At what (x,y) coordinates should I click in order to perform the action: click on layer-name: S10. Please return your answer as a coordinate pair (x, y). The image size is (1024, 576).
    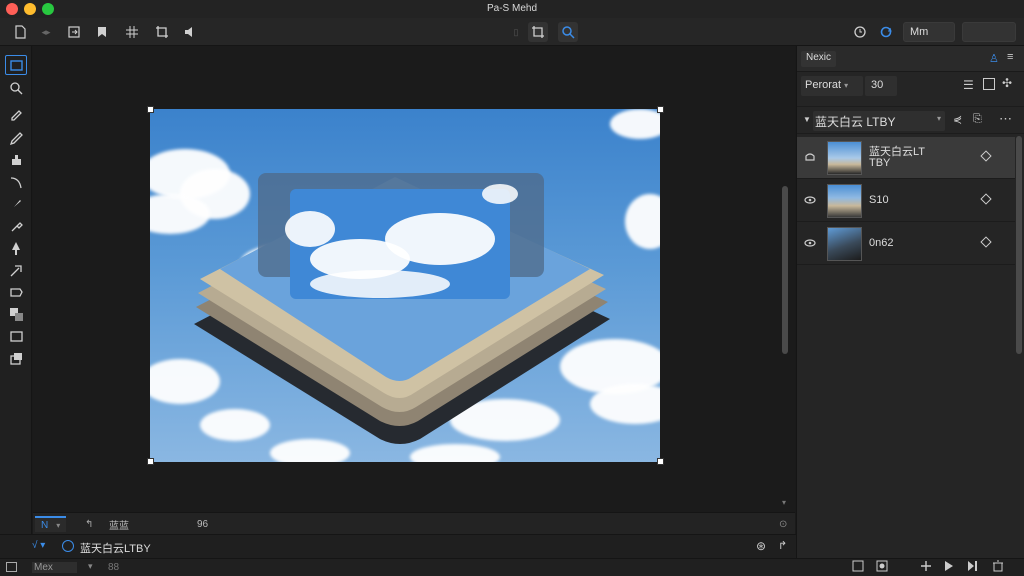
    Looking at the image, I should click on (879, 200).